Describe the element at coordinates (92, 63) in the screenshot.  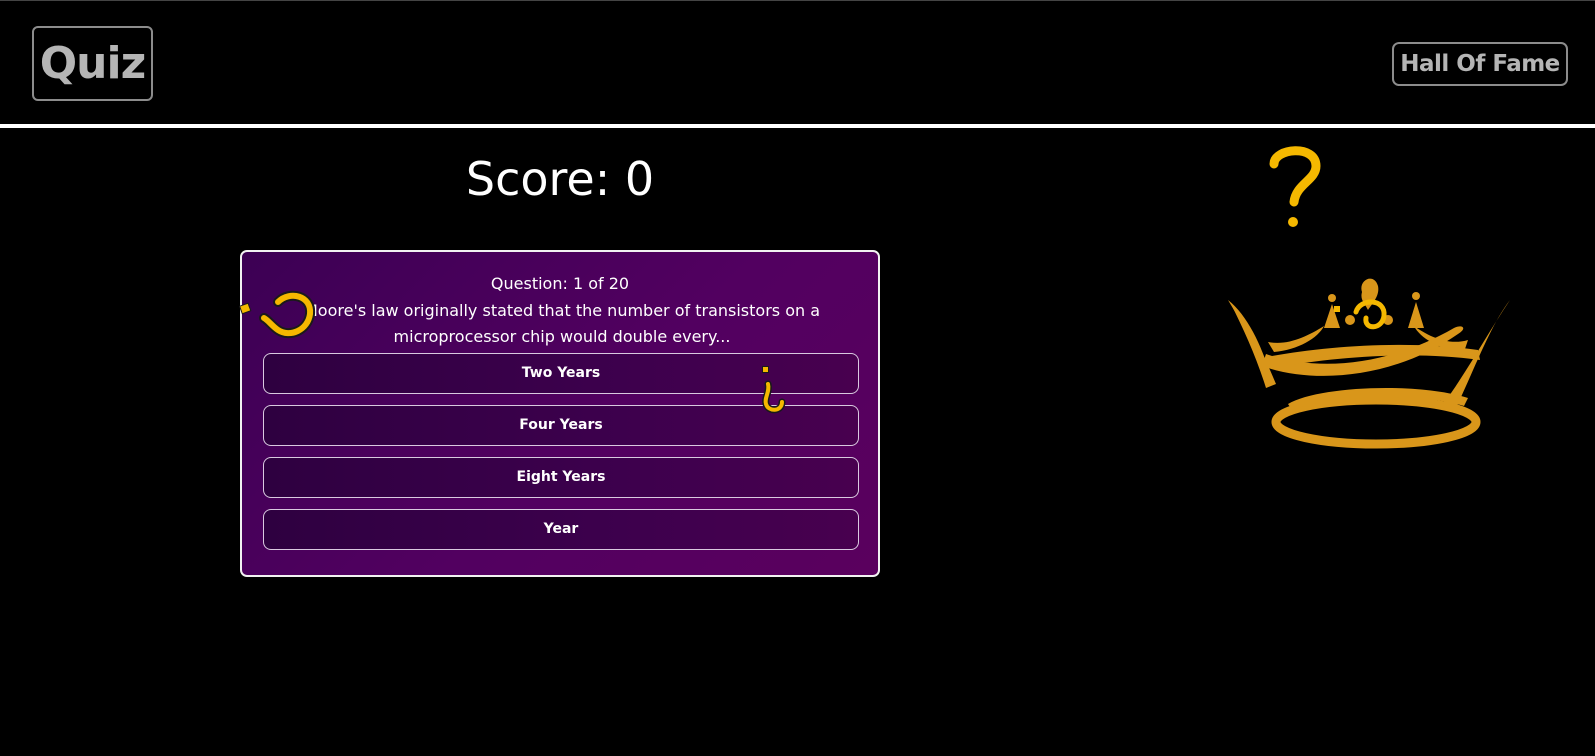
I see `quiz-logo: Quiz` at that location.